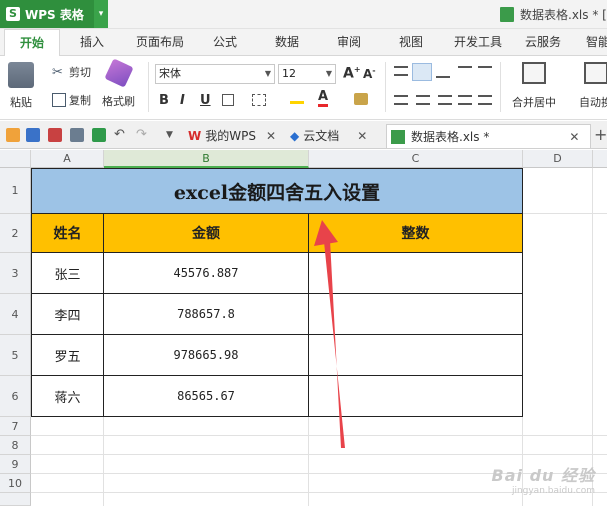 Image resolution: width=607 pixels, height=506 pixels. I want to click on tab-my-wps: W 我的WPS ✕, so click(232, 136).